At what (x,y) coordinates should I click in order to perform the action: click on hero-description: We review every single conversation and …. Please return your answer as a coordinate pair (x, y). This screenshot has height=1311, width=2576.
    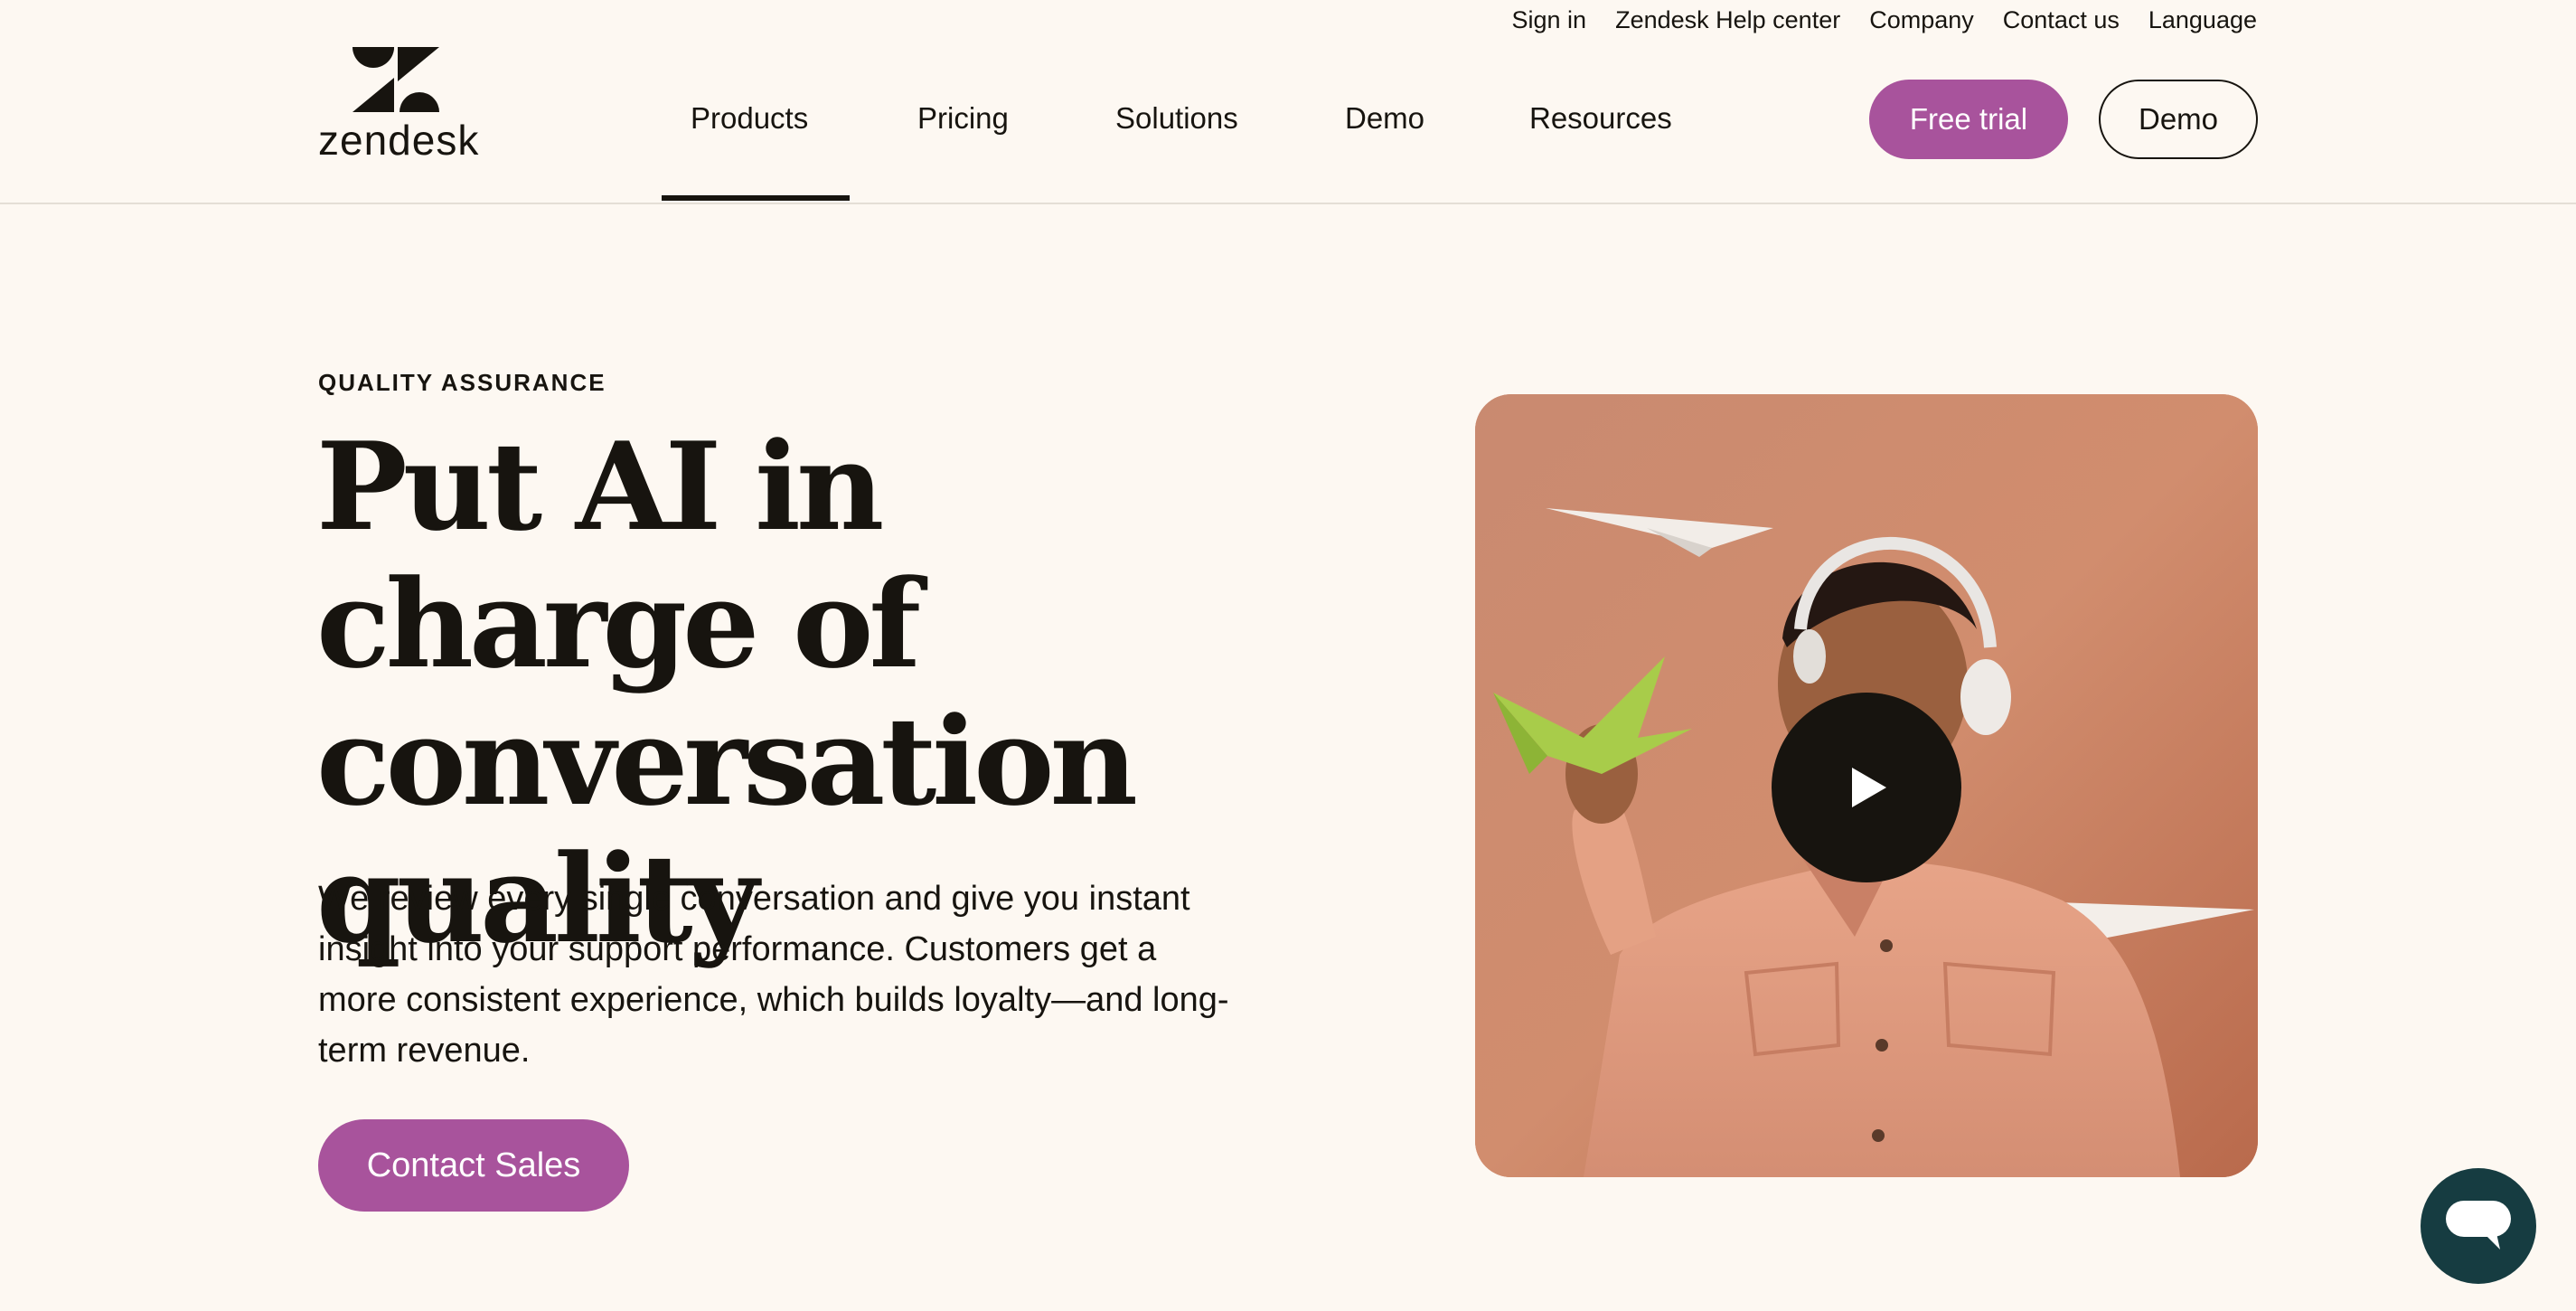
    Looking at the image, I should click on (774, 975).